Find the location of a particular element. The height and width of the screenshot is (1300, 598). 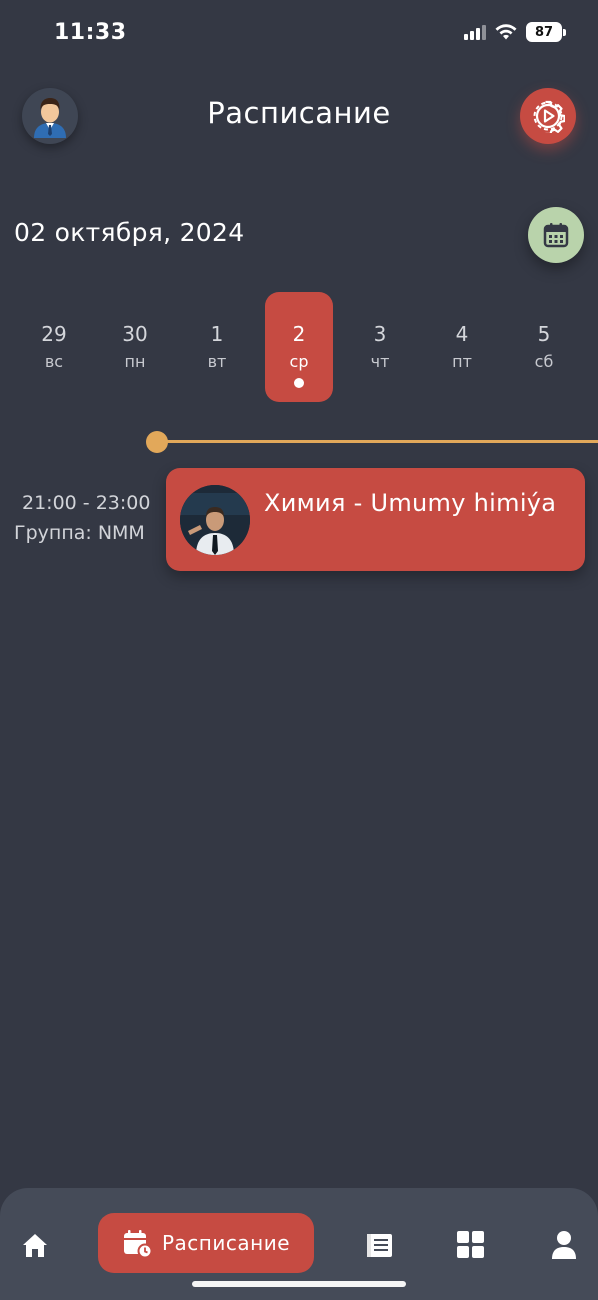

lesson-title: Химия - Umumy himiýa is located at coordinates (410, 503).